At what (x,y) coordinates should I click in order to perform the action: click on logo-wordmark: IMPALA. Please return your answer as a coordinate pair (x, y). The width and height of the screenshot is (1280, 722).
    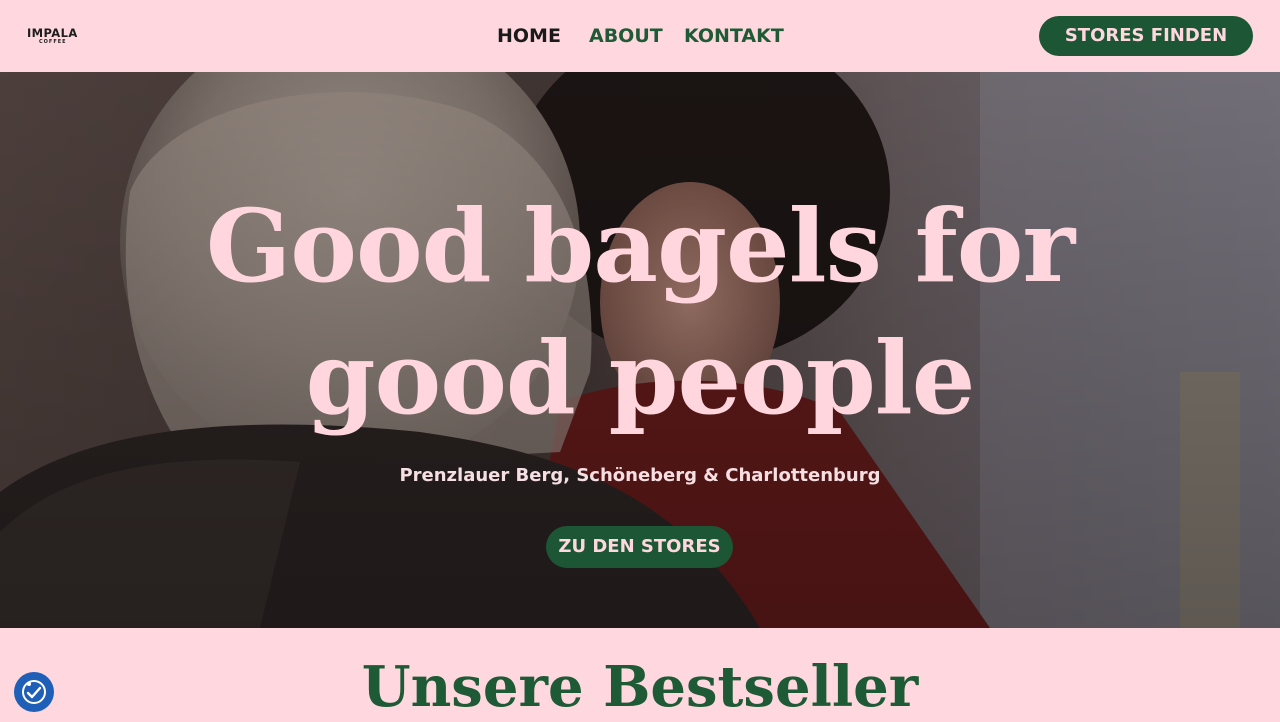
    Looking at the image, I should click on (52, 33).